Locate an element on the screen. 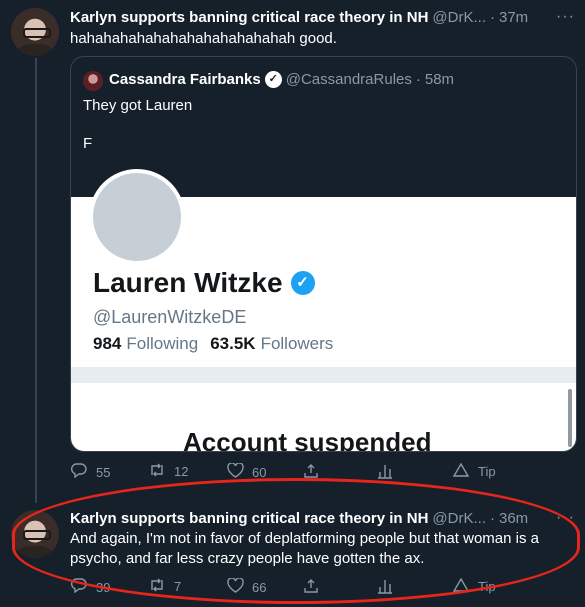 The width and height of the screenshot is (585, 607). reply-button: 55 is located at coordinates (90, 472).